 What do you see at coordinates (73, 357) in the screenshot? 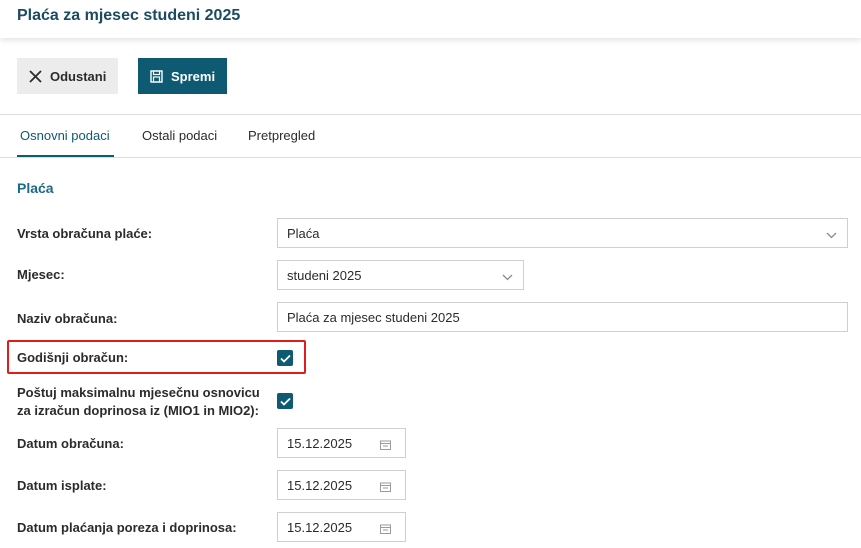
I see `godisnji-obracun-label: Godišnji obračun:` at bounding box center [73, 357].